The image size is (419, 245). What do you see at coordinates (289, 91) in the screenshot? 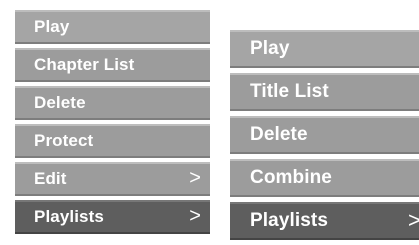
I see `menu-item-label: Title List` at bounding box center [289, 91].